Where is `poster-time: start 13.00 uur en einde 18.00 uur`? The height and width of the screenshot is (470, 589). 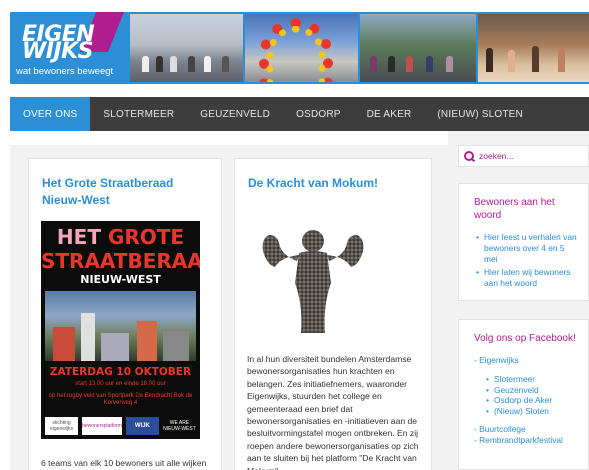
poster-time: start 13.00 uur en einde 18.00 uur is located at coordinates (120, 384).